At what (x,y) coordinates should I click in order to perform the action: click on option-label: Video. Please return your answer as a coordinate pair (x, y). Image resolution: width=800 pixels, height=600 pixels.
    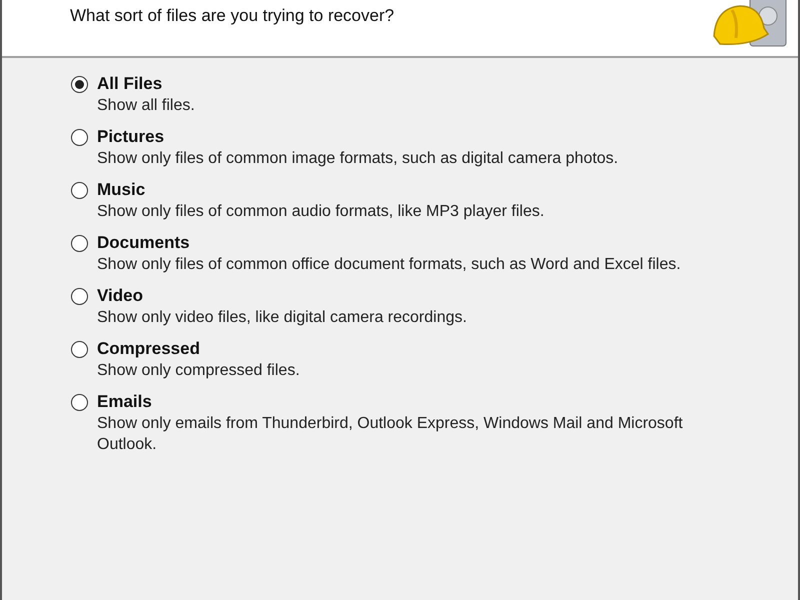
    Looking at the image, I should click on (120, 296).